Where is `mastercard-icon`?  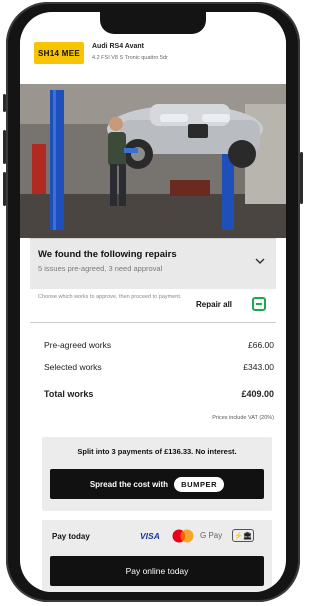 mastercard-icon is located at coordinates (183, 536).